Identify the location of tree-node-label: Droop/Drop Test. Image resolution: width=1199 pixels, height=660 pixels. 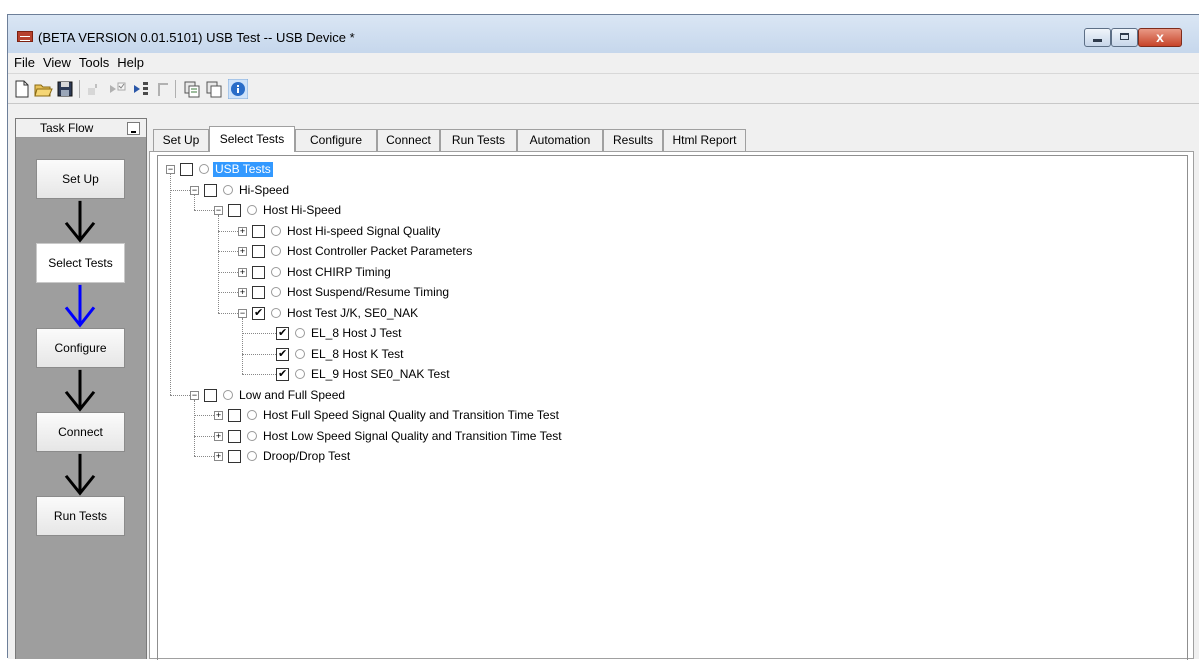
(306, 456).